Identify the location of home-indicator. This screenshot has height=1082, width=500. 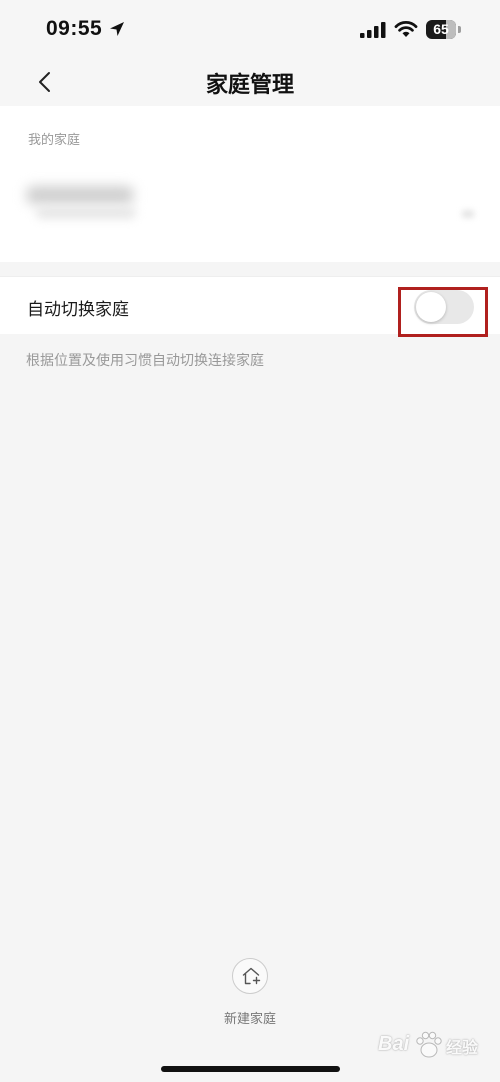
(250, 1069).